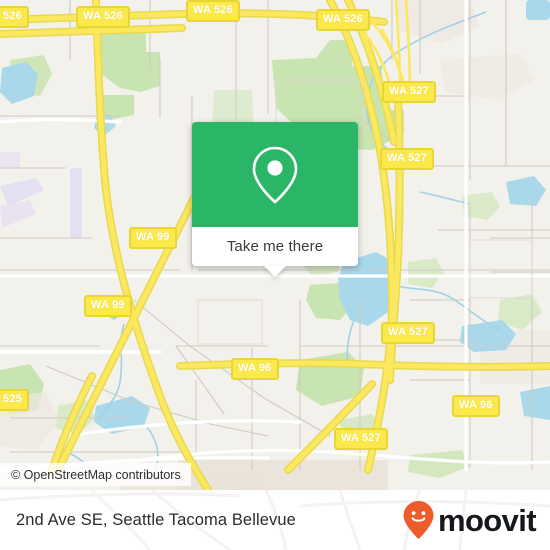 The image size is (550, 550). I want to click on moovit-wordmark: moovit, so click(487, 520).